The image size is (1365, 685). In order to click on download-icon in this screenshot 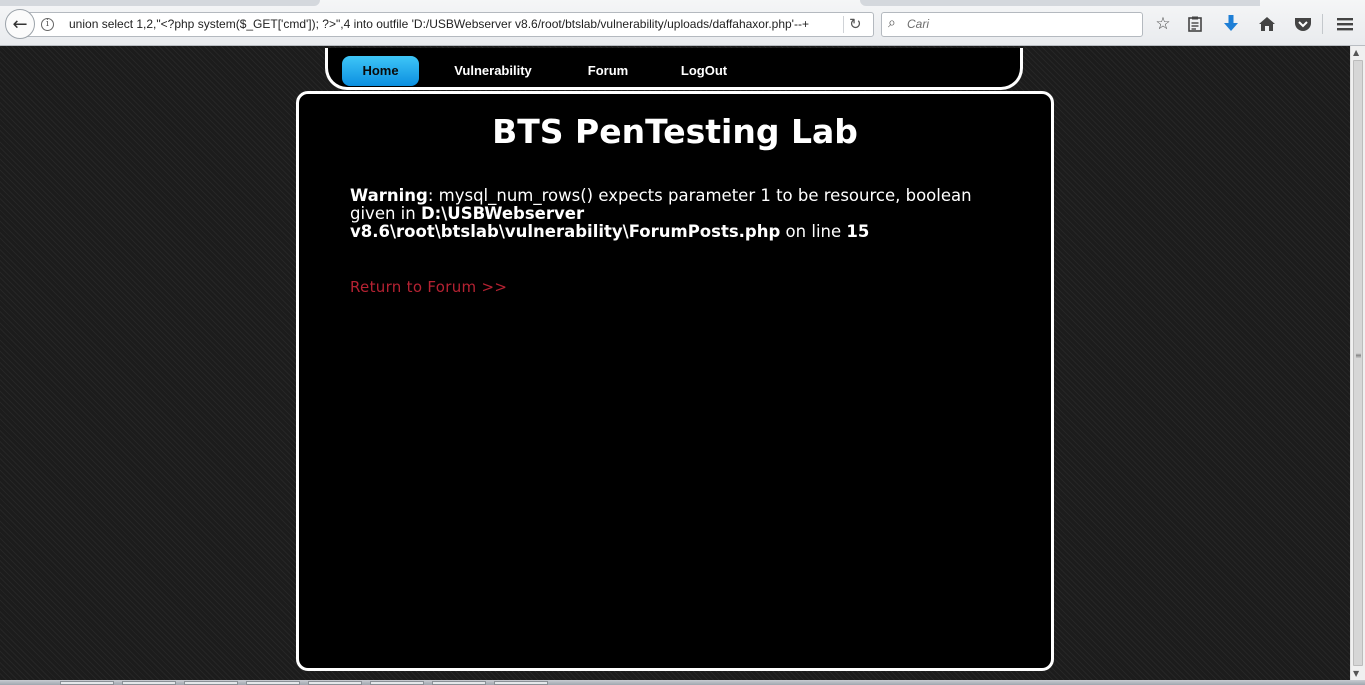, I will do `click(1231, 24)`.